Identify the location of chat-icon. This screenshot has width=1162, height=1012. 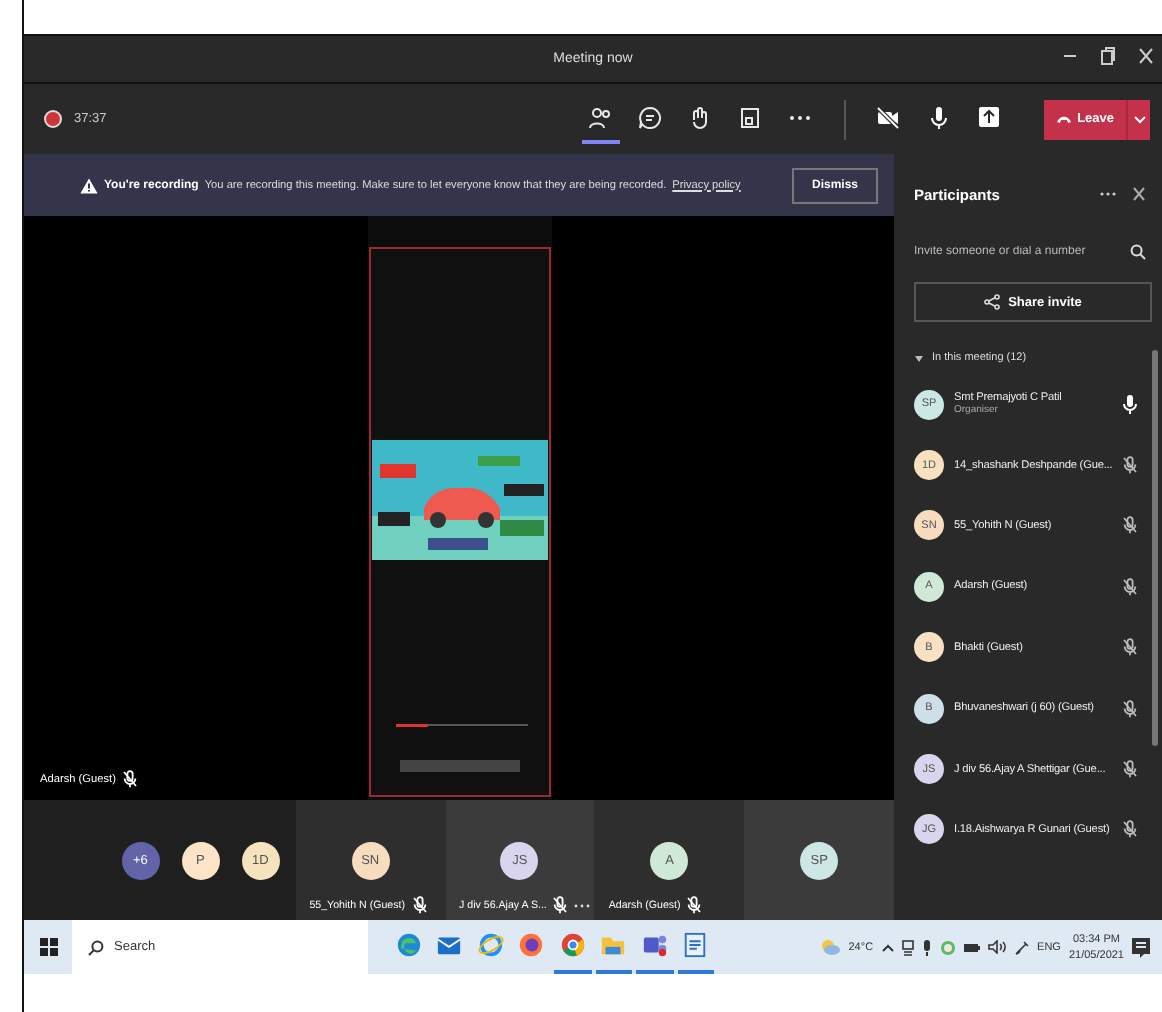
(650, 117).